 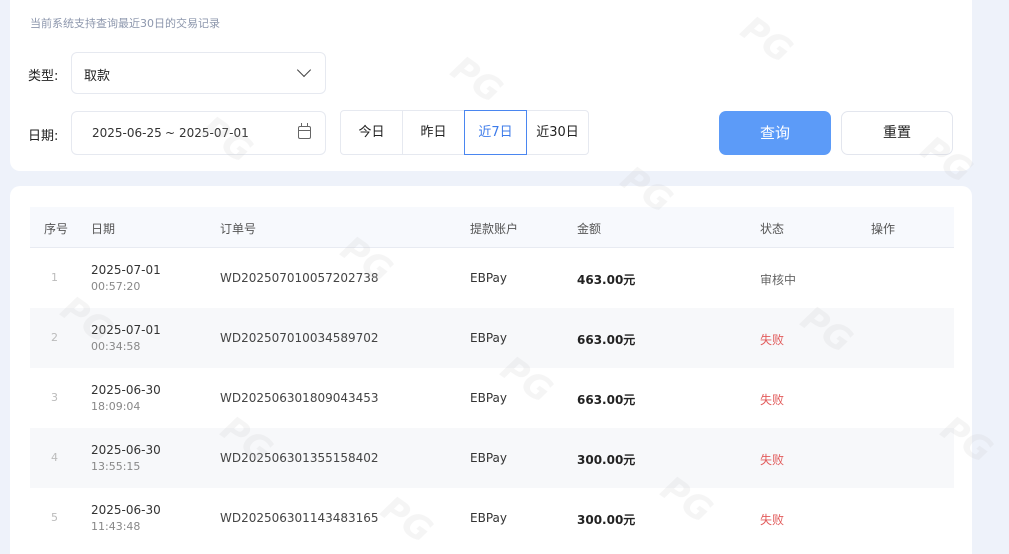 What do you see at coordinates (589, 229) in the screenshot?
I see `header-amount: 金额` at bounding box center [589, 229].